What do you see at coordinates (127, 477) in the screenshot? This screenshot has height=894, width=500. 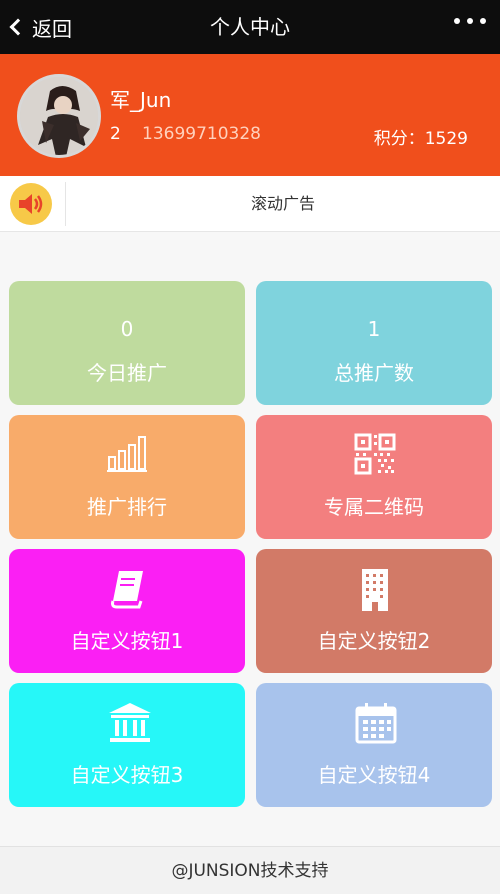 I see `tile-promotion-ranking: 推广排行` at bounding box center [127, 477].